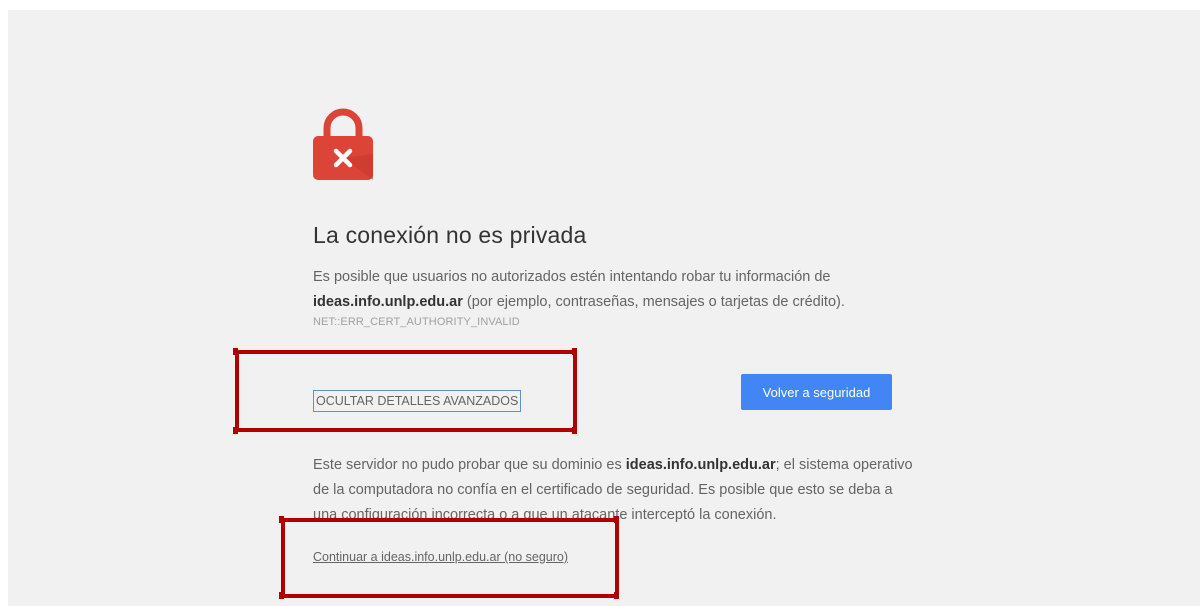  Describe the element at coordinates (700, 465) in the screenshot. I see `details-domain-name: ideas.info.unlp.edu.ar` at that location.